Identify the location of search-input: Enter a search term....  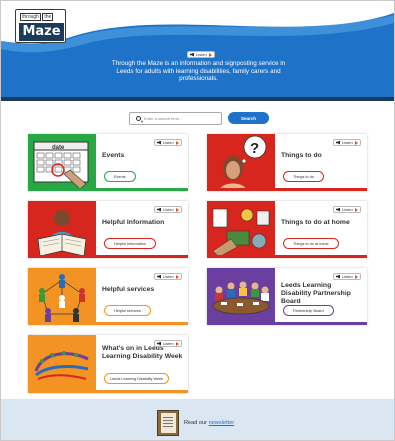
(175, 118).